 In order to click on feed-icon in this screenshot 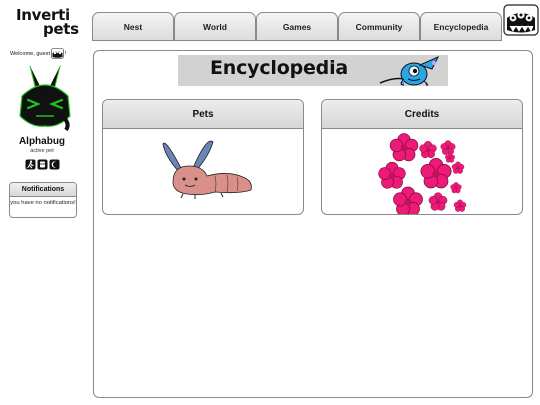, I will do `click(42, 163)`.